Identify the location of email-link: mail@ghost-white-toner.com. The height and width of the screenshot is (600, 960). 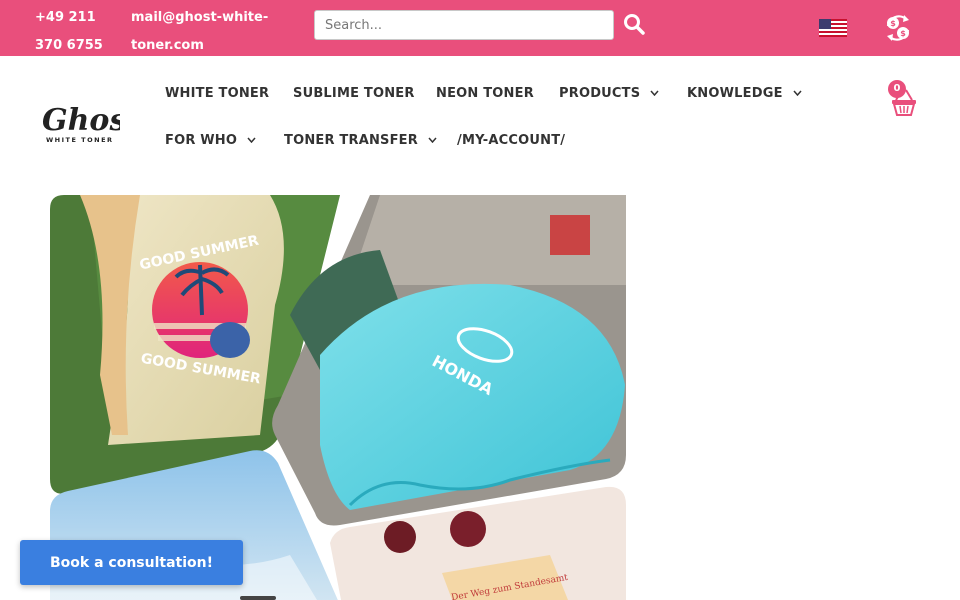
(206, 32).